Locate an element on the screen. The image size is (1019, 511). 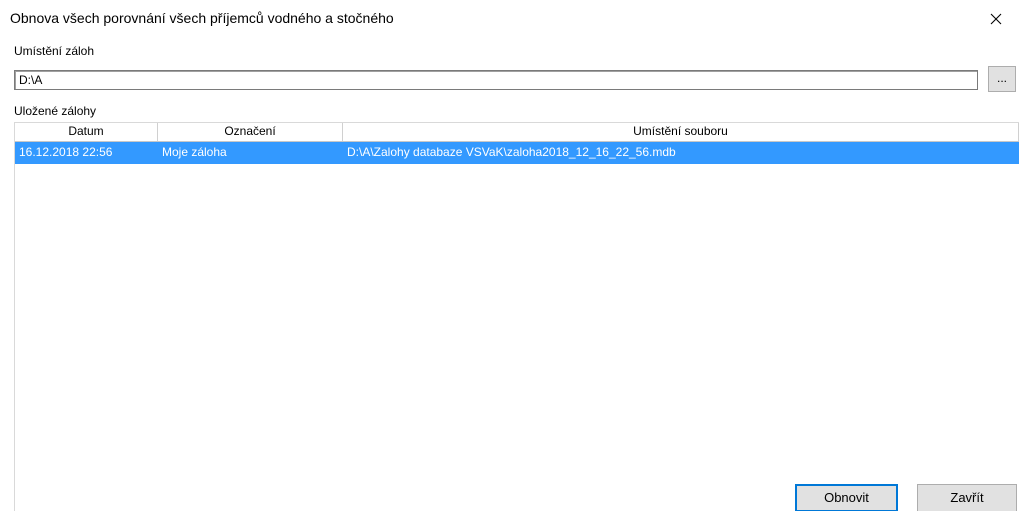
window-close-button is located at coordinates (996, 19).